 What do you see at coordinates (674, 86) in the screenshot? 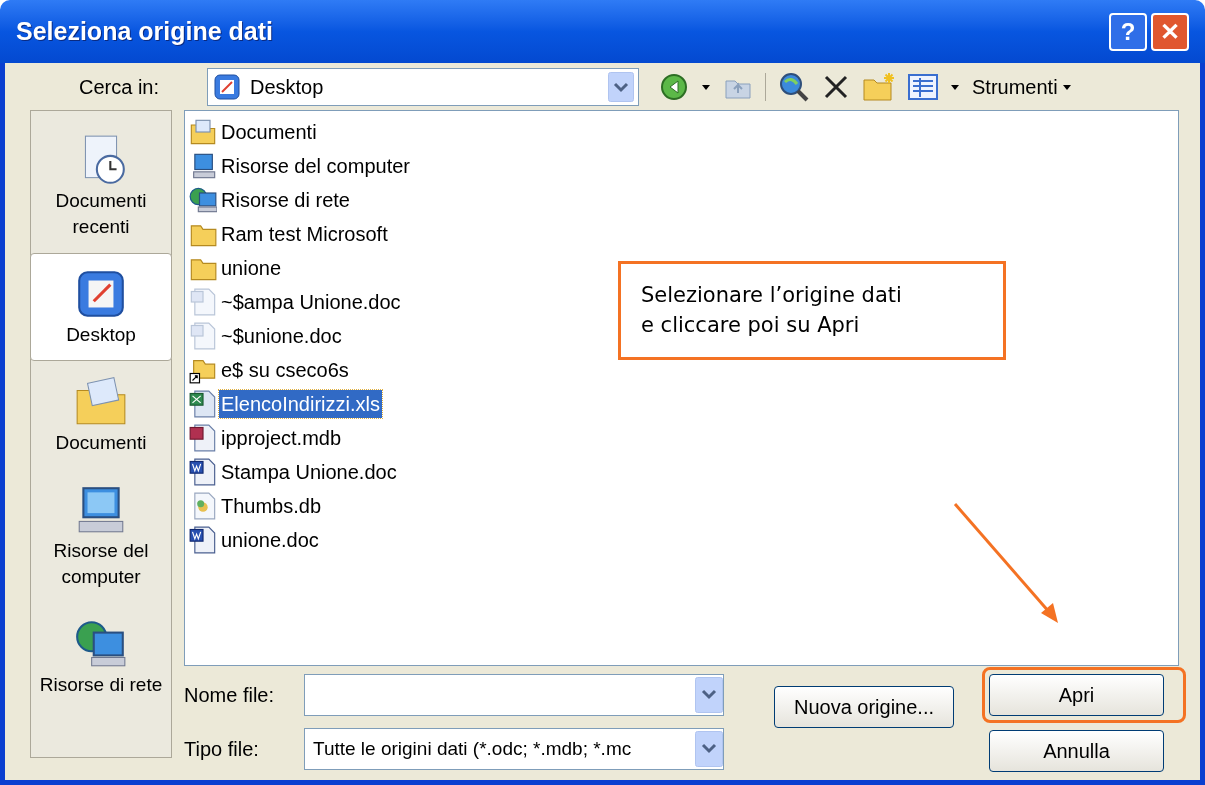
I see `back-icon` at bounding box center [674, 86].